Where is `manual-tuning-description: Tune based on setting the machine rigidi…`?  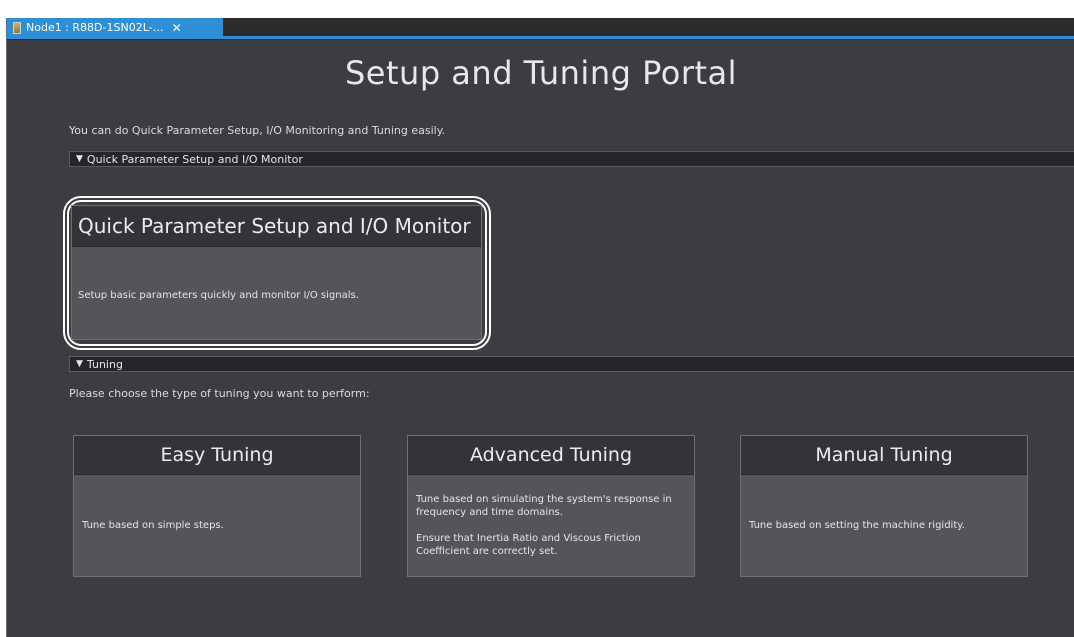 manual-tuning-description: Tune based on setting the machine rigidi… is located at coordinates (857, 525).